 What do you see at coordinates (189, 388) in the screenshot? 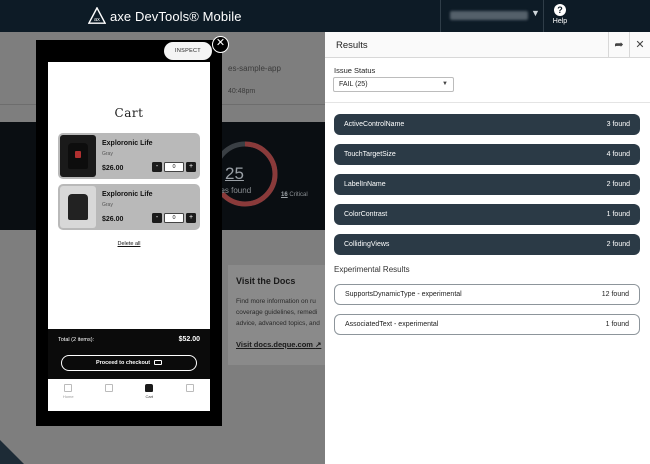
I see `menu-icon` at bounding box center [189, 388].